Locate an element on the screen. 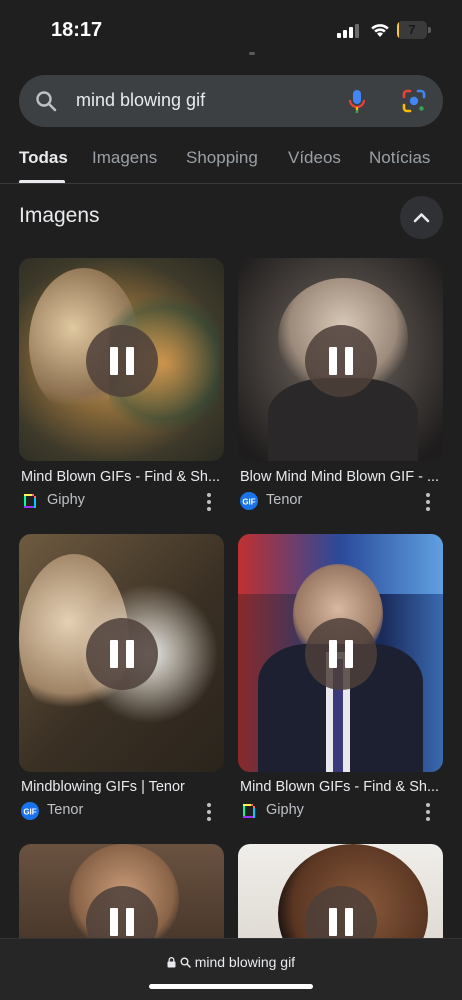 The image size is (462, 1000). google-lens-icon is located at coordinates (414, 101).